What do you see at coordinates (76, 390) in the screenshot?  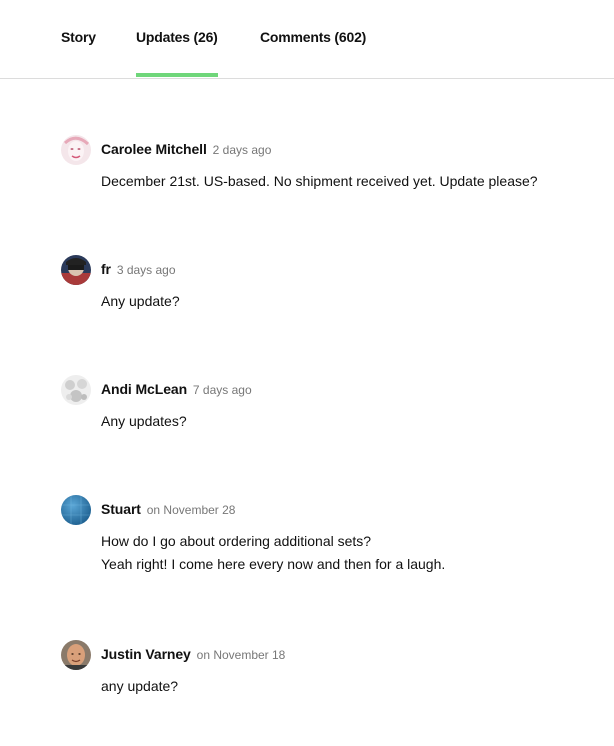 I see `sketch-faces-avatar` at bounding box center [76, 390].